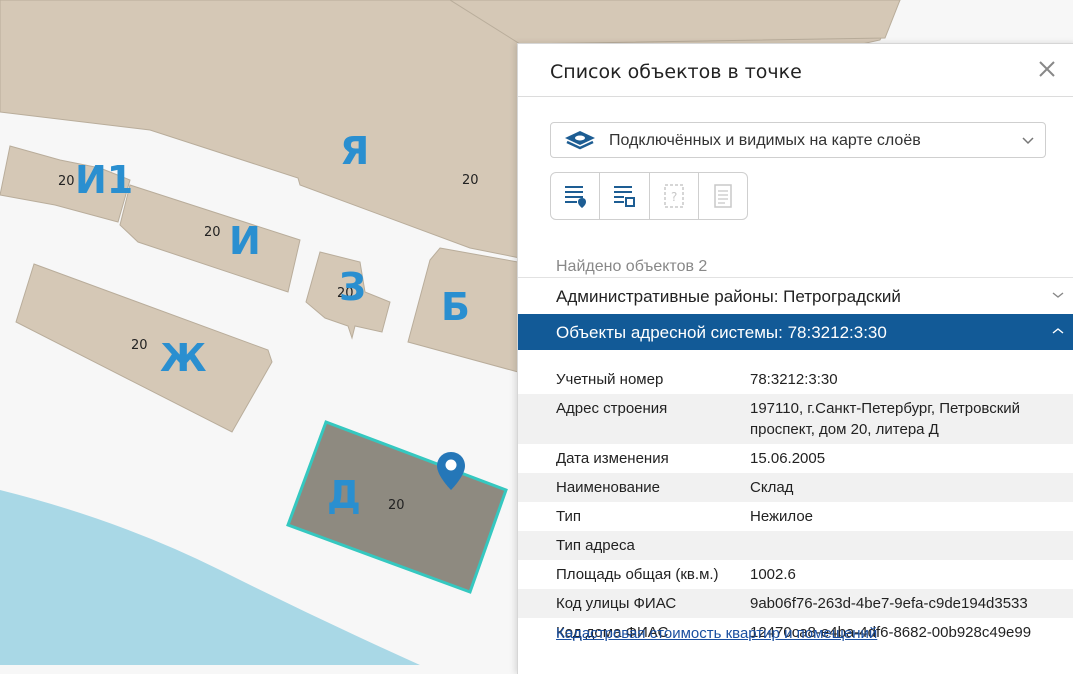 Image resolution: width=1073 pixels, height=674 pixels. What do you see at coordinates (676, 72) in the screenshot?
I see `panel-title: Список объектов в точке` at bounding box center [676, 72].